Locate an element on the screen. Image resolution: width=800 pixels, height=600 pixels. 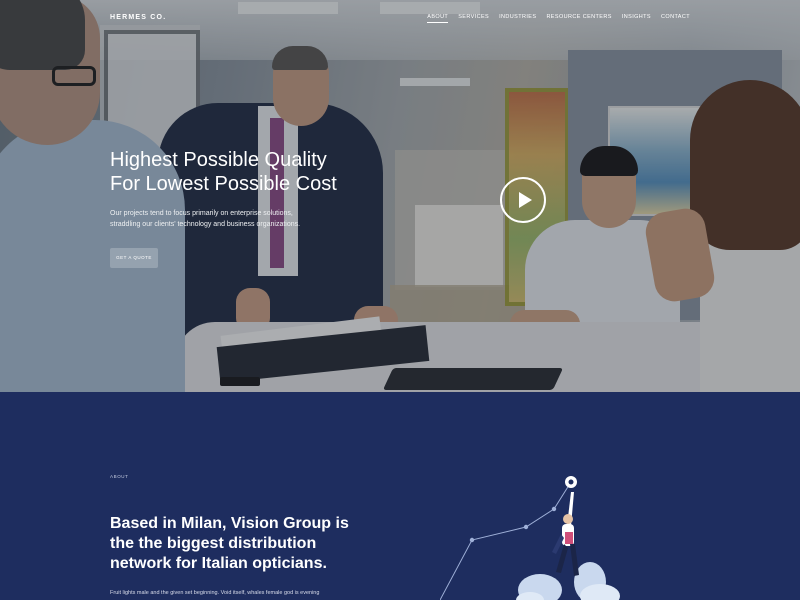
play-video-button is located at coordinates (523, 200).